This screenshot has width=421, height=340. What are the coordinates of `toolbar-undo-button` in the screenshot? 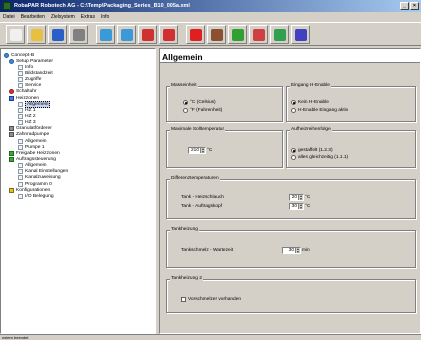 It's located at (147, 34).